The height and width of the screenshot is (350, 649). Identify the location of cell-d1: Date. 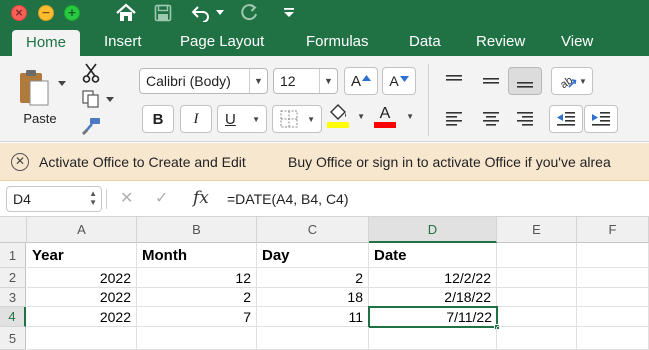
(433, 255).